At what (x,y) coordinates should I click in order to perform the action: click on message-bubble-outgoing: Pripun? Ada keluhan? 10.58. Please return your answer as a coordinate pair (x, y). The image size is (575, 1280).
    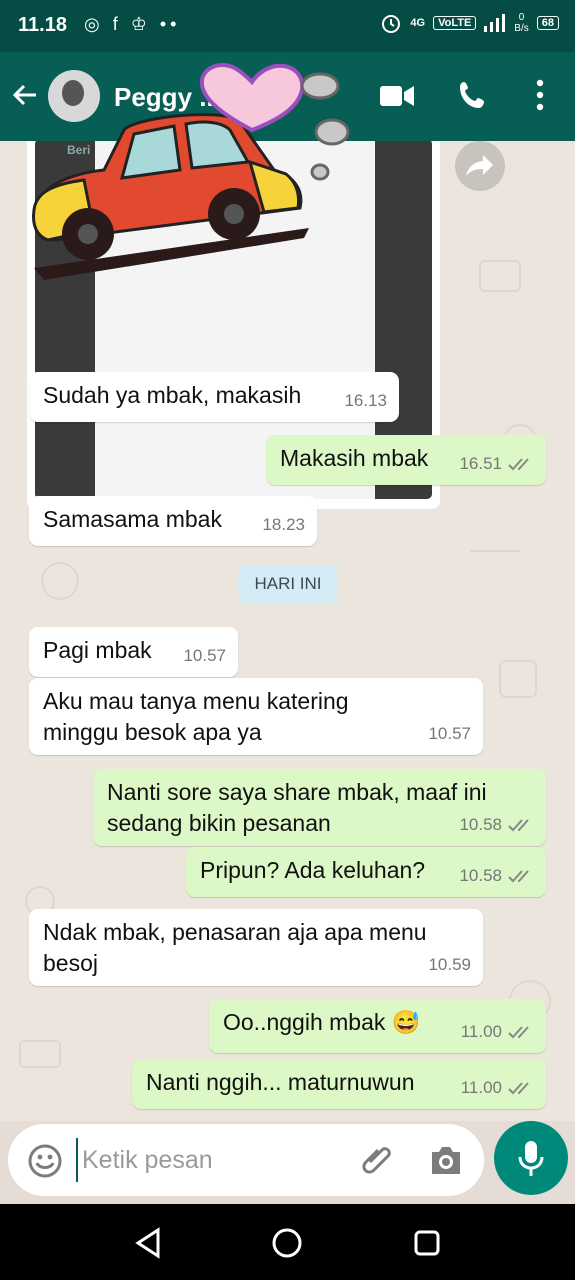
    Looking at the image, I should click on (366, 872).